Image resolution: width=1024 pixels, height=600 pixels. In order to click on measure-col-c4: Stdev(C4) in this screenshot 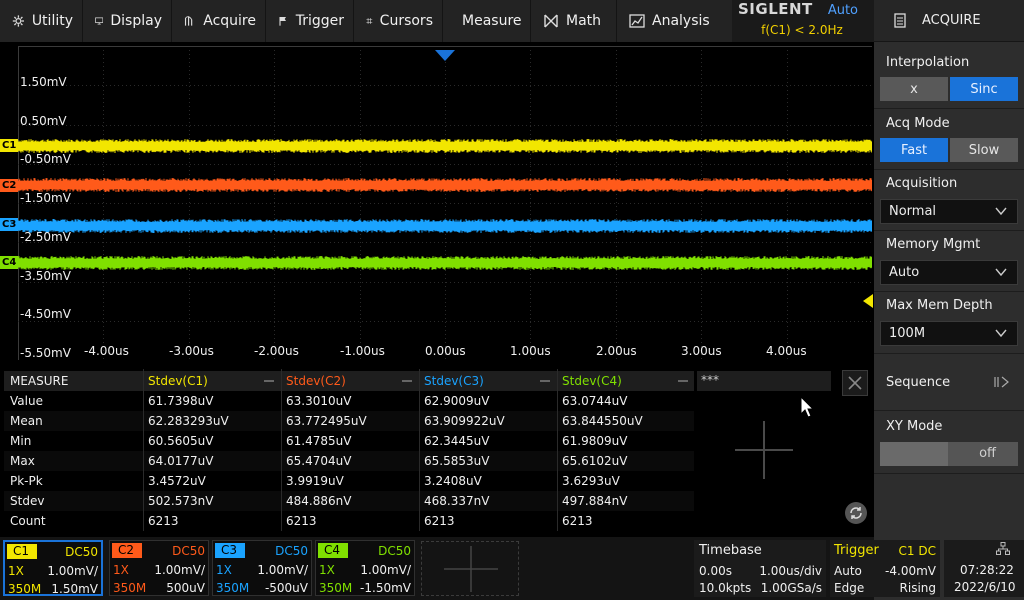, I will do `click(592, 381)`.